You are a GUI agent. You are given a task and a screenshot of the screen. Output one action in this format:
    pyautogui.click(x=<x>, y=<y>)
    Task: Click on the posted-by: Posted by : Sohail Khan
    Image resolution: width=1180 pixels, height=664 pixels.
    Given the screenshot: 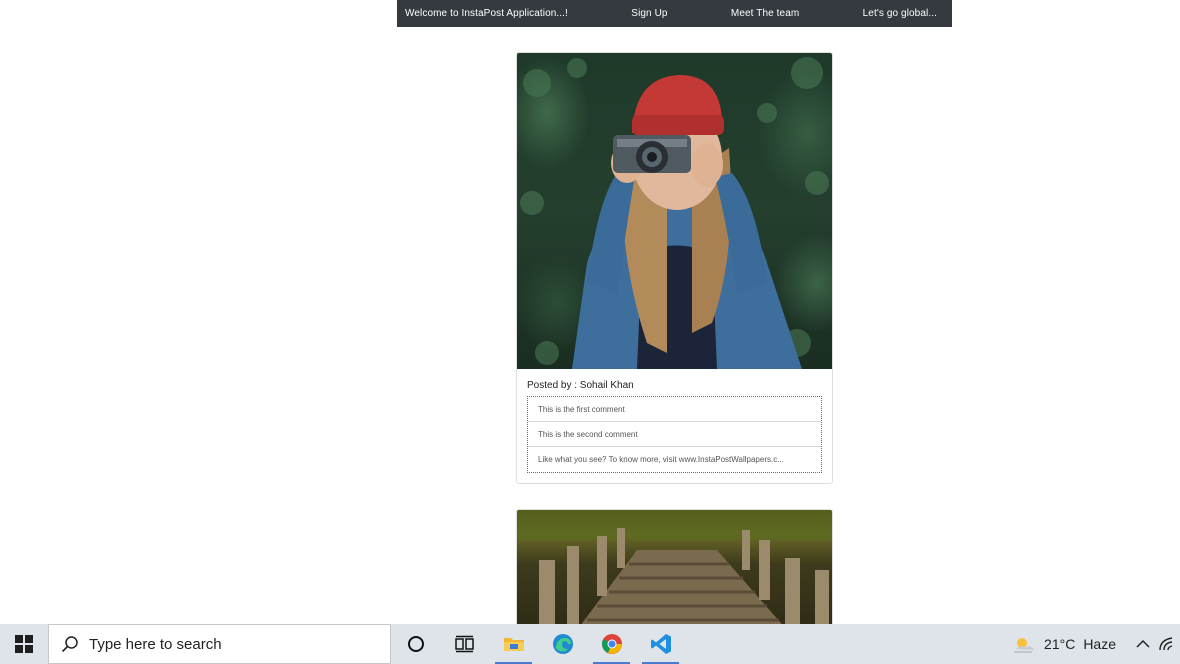 What is the action you would take?
    pyautogui.click(x=580, y=385)
    